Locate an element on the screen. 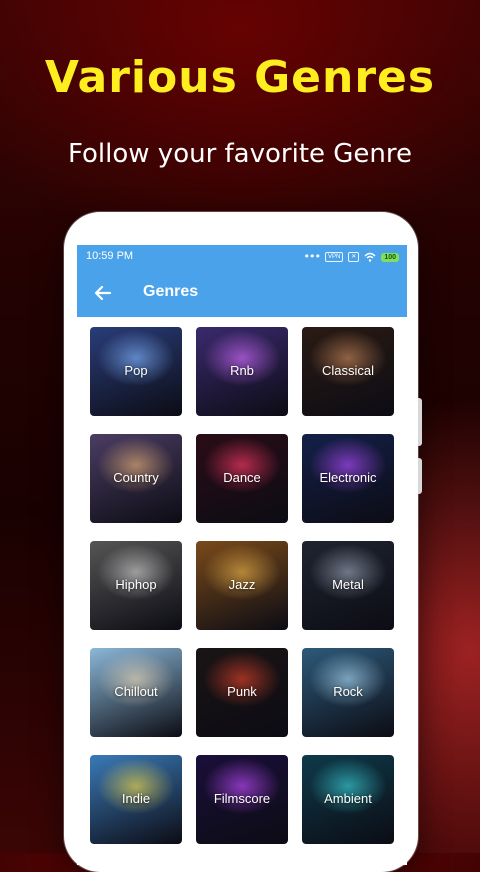 This screenshot has width=480, height=872. signal-dots-icon: ••• is located at coordinates (311, 256).